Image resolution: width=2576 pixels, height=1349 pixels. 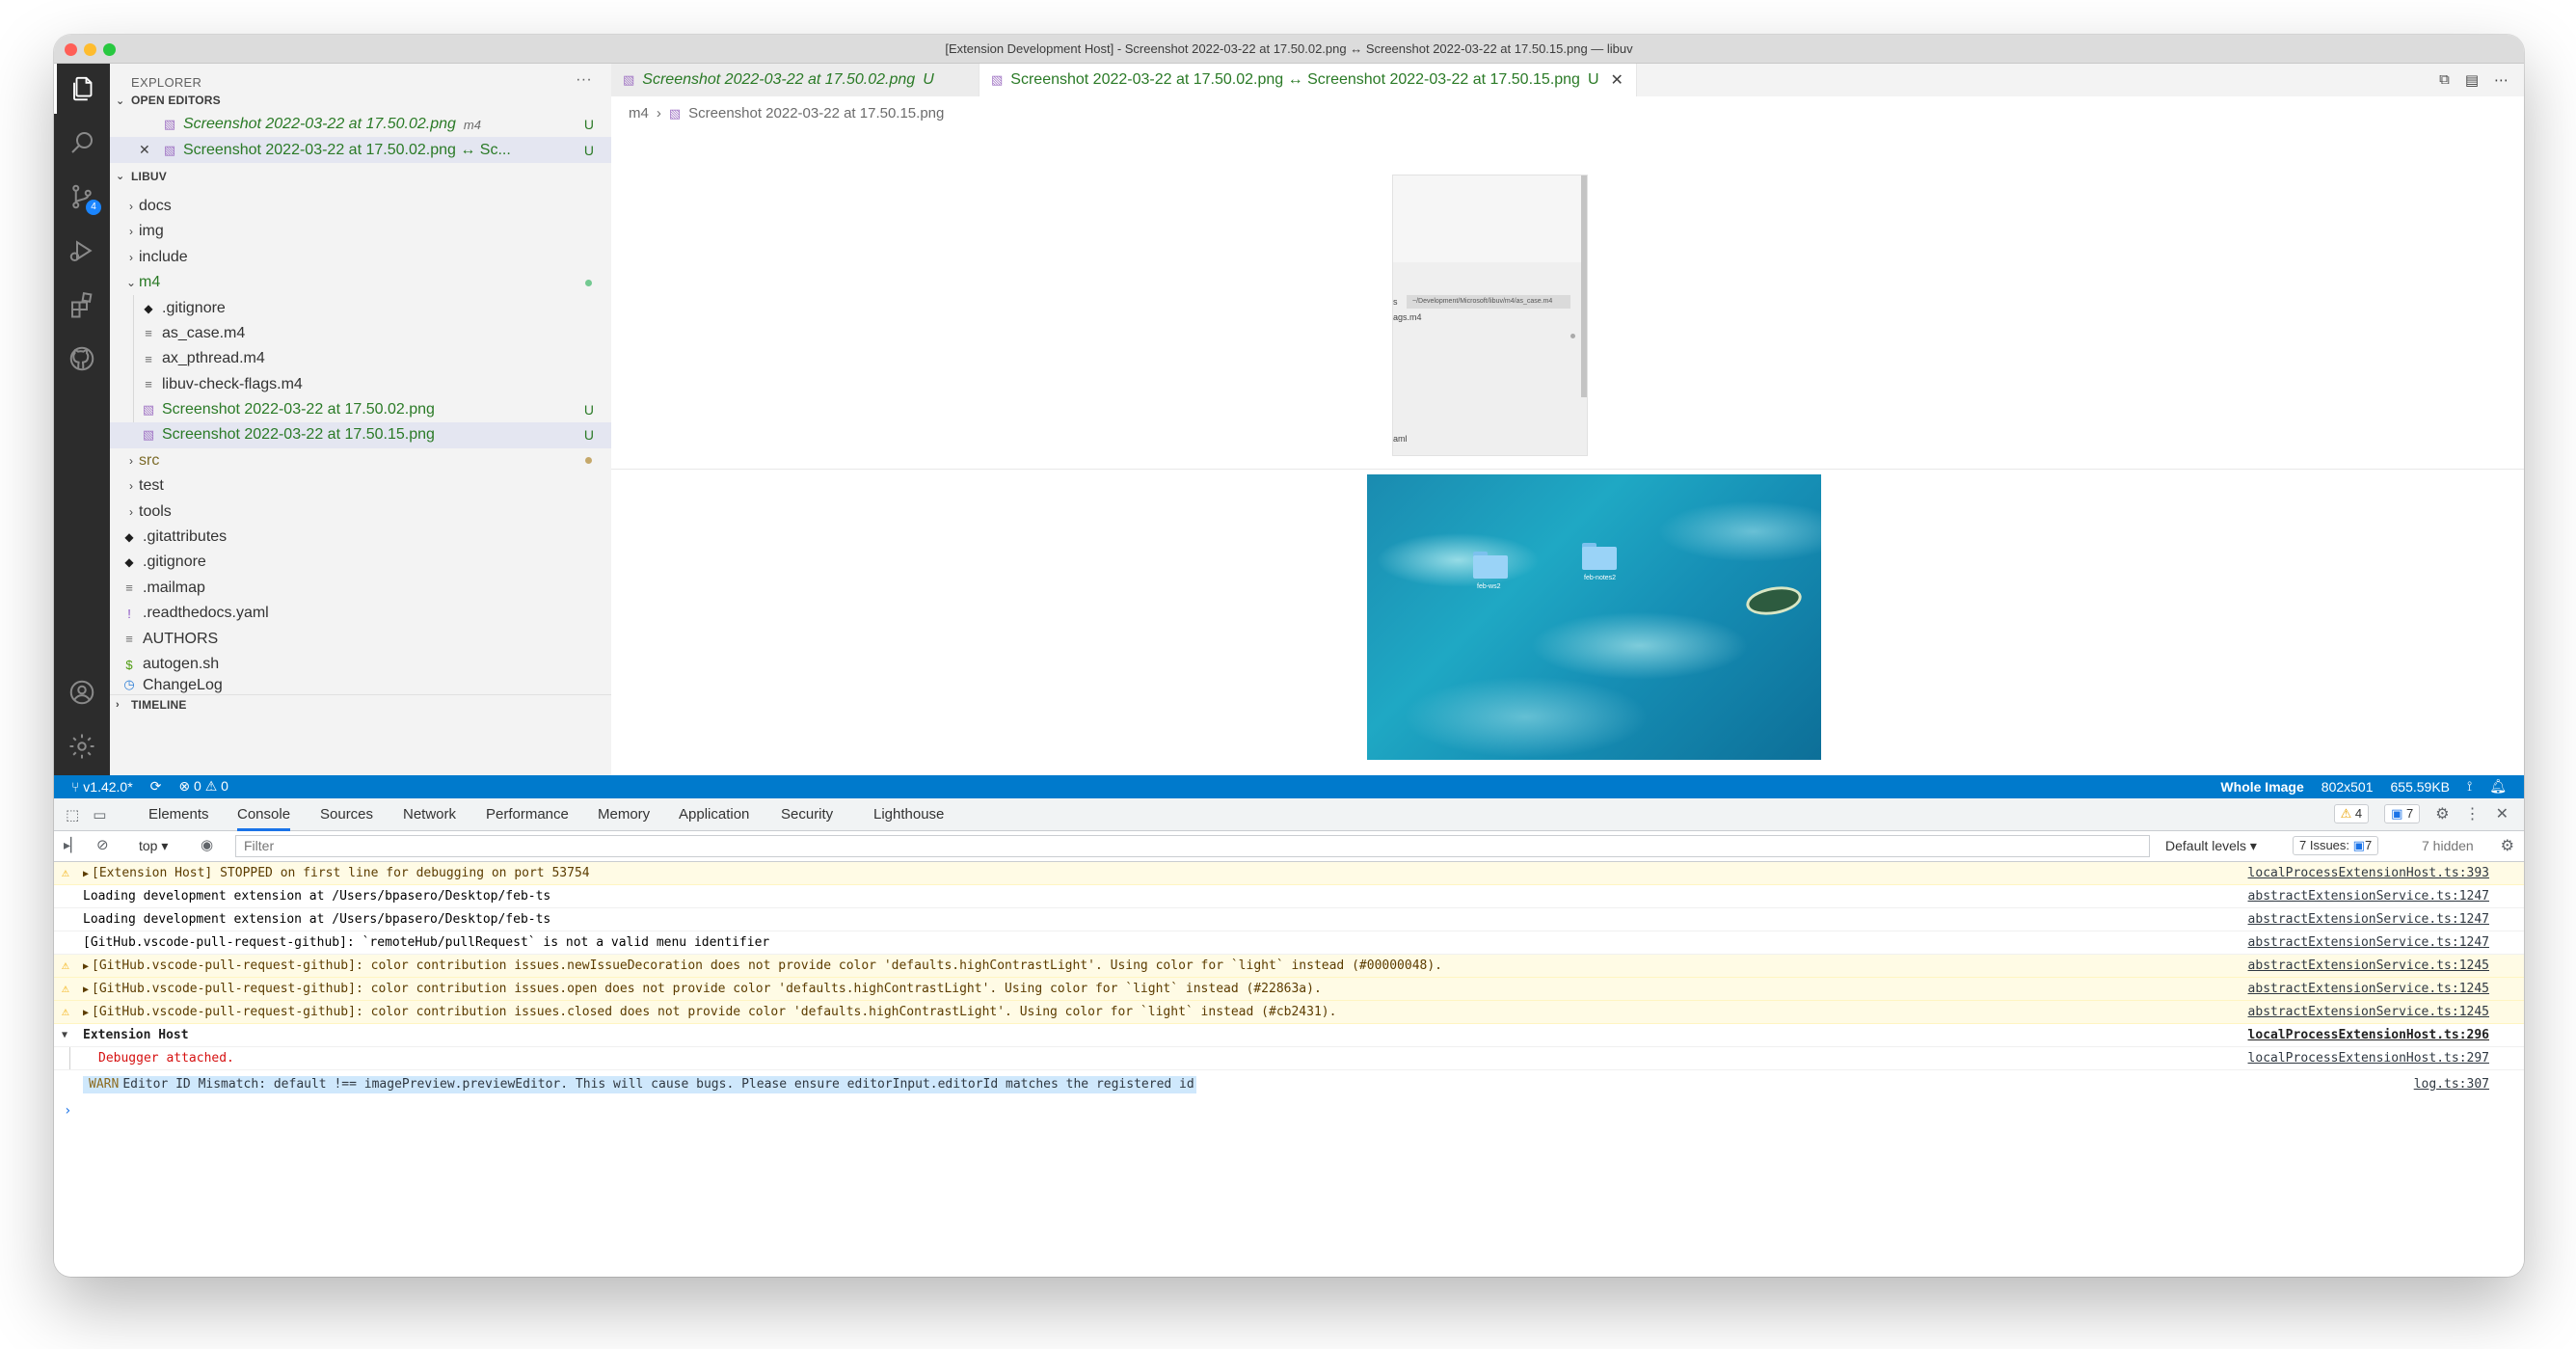 What do you see at coordinates (1617, 80) in the screenshot?
I see `close-tab-icon: ✕` at bounding box center [1617, 80].